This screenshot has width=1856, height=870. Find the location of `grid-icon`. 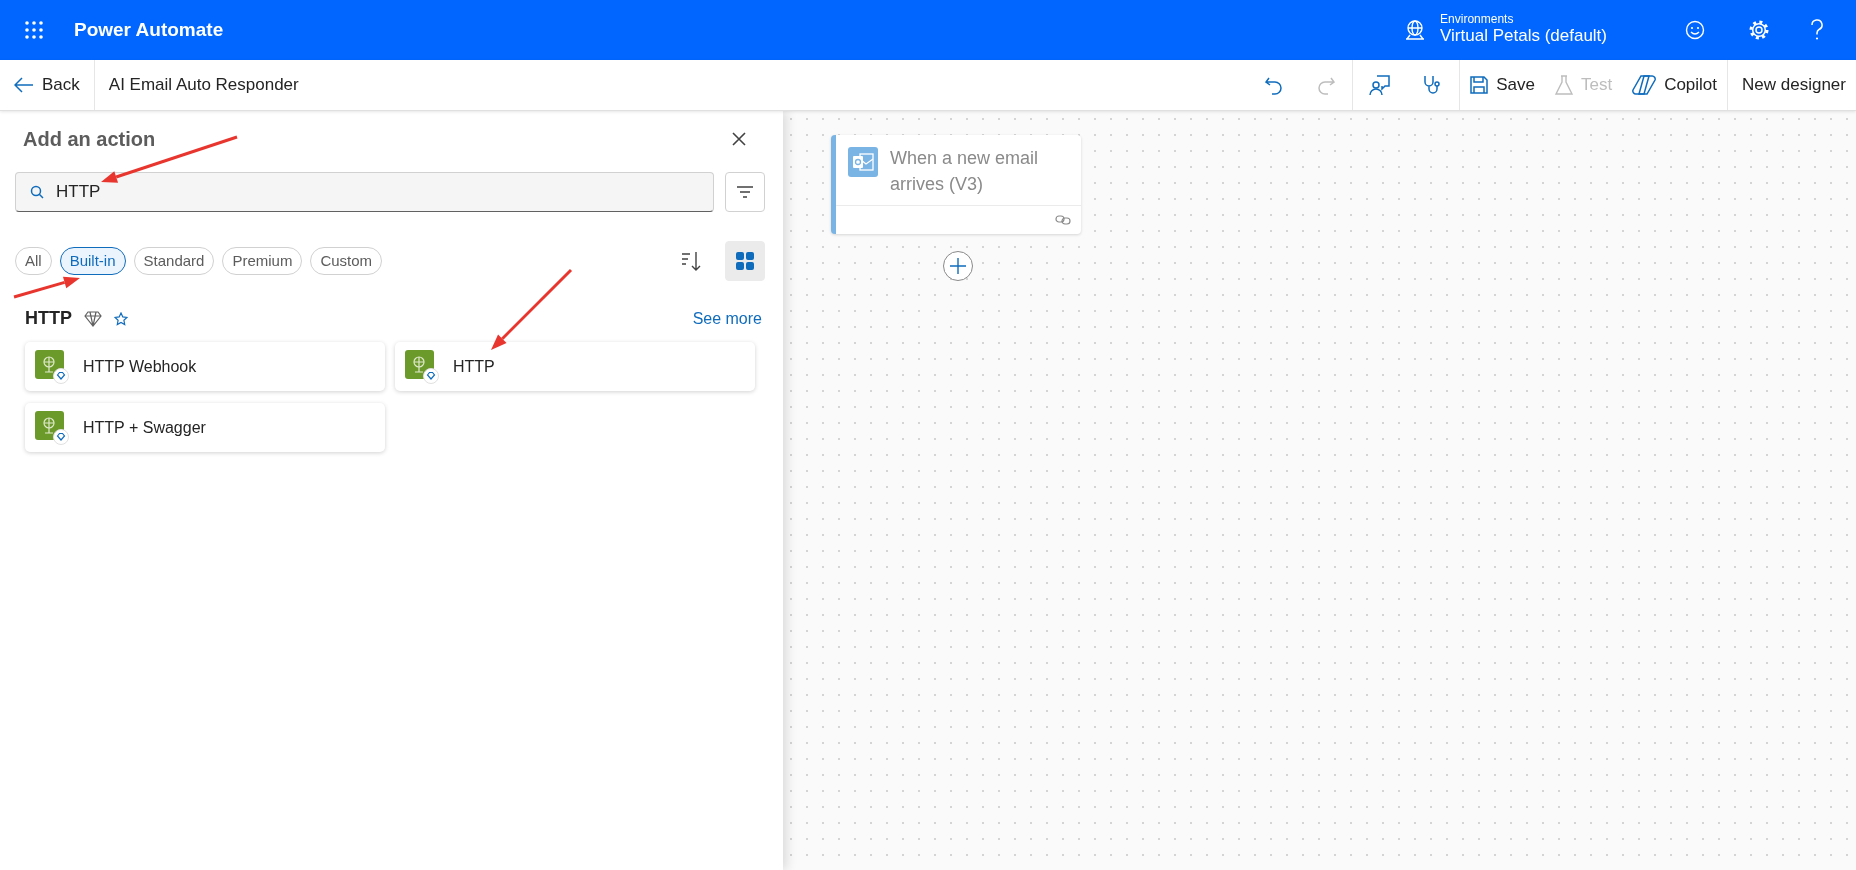

grid-icon is located at coordinates (745, 261).